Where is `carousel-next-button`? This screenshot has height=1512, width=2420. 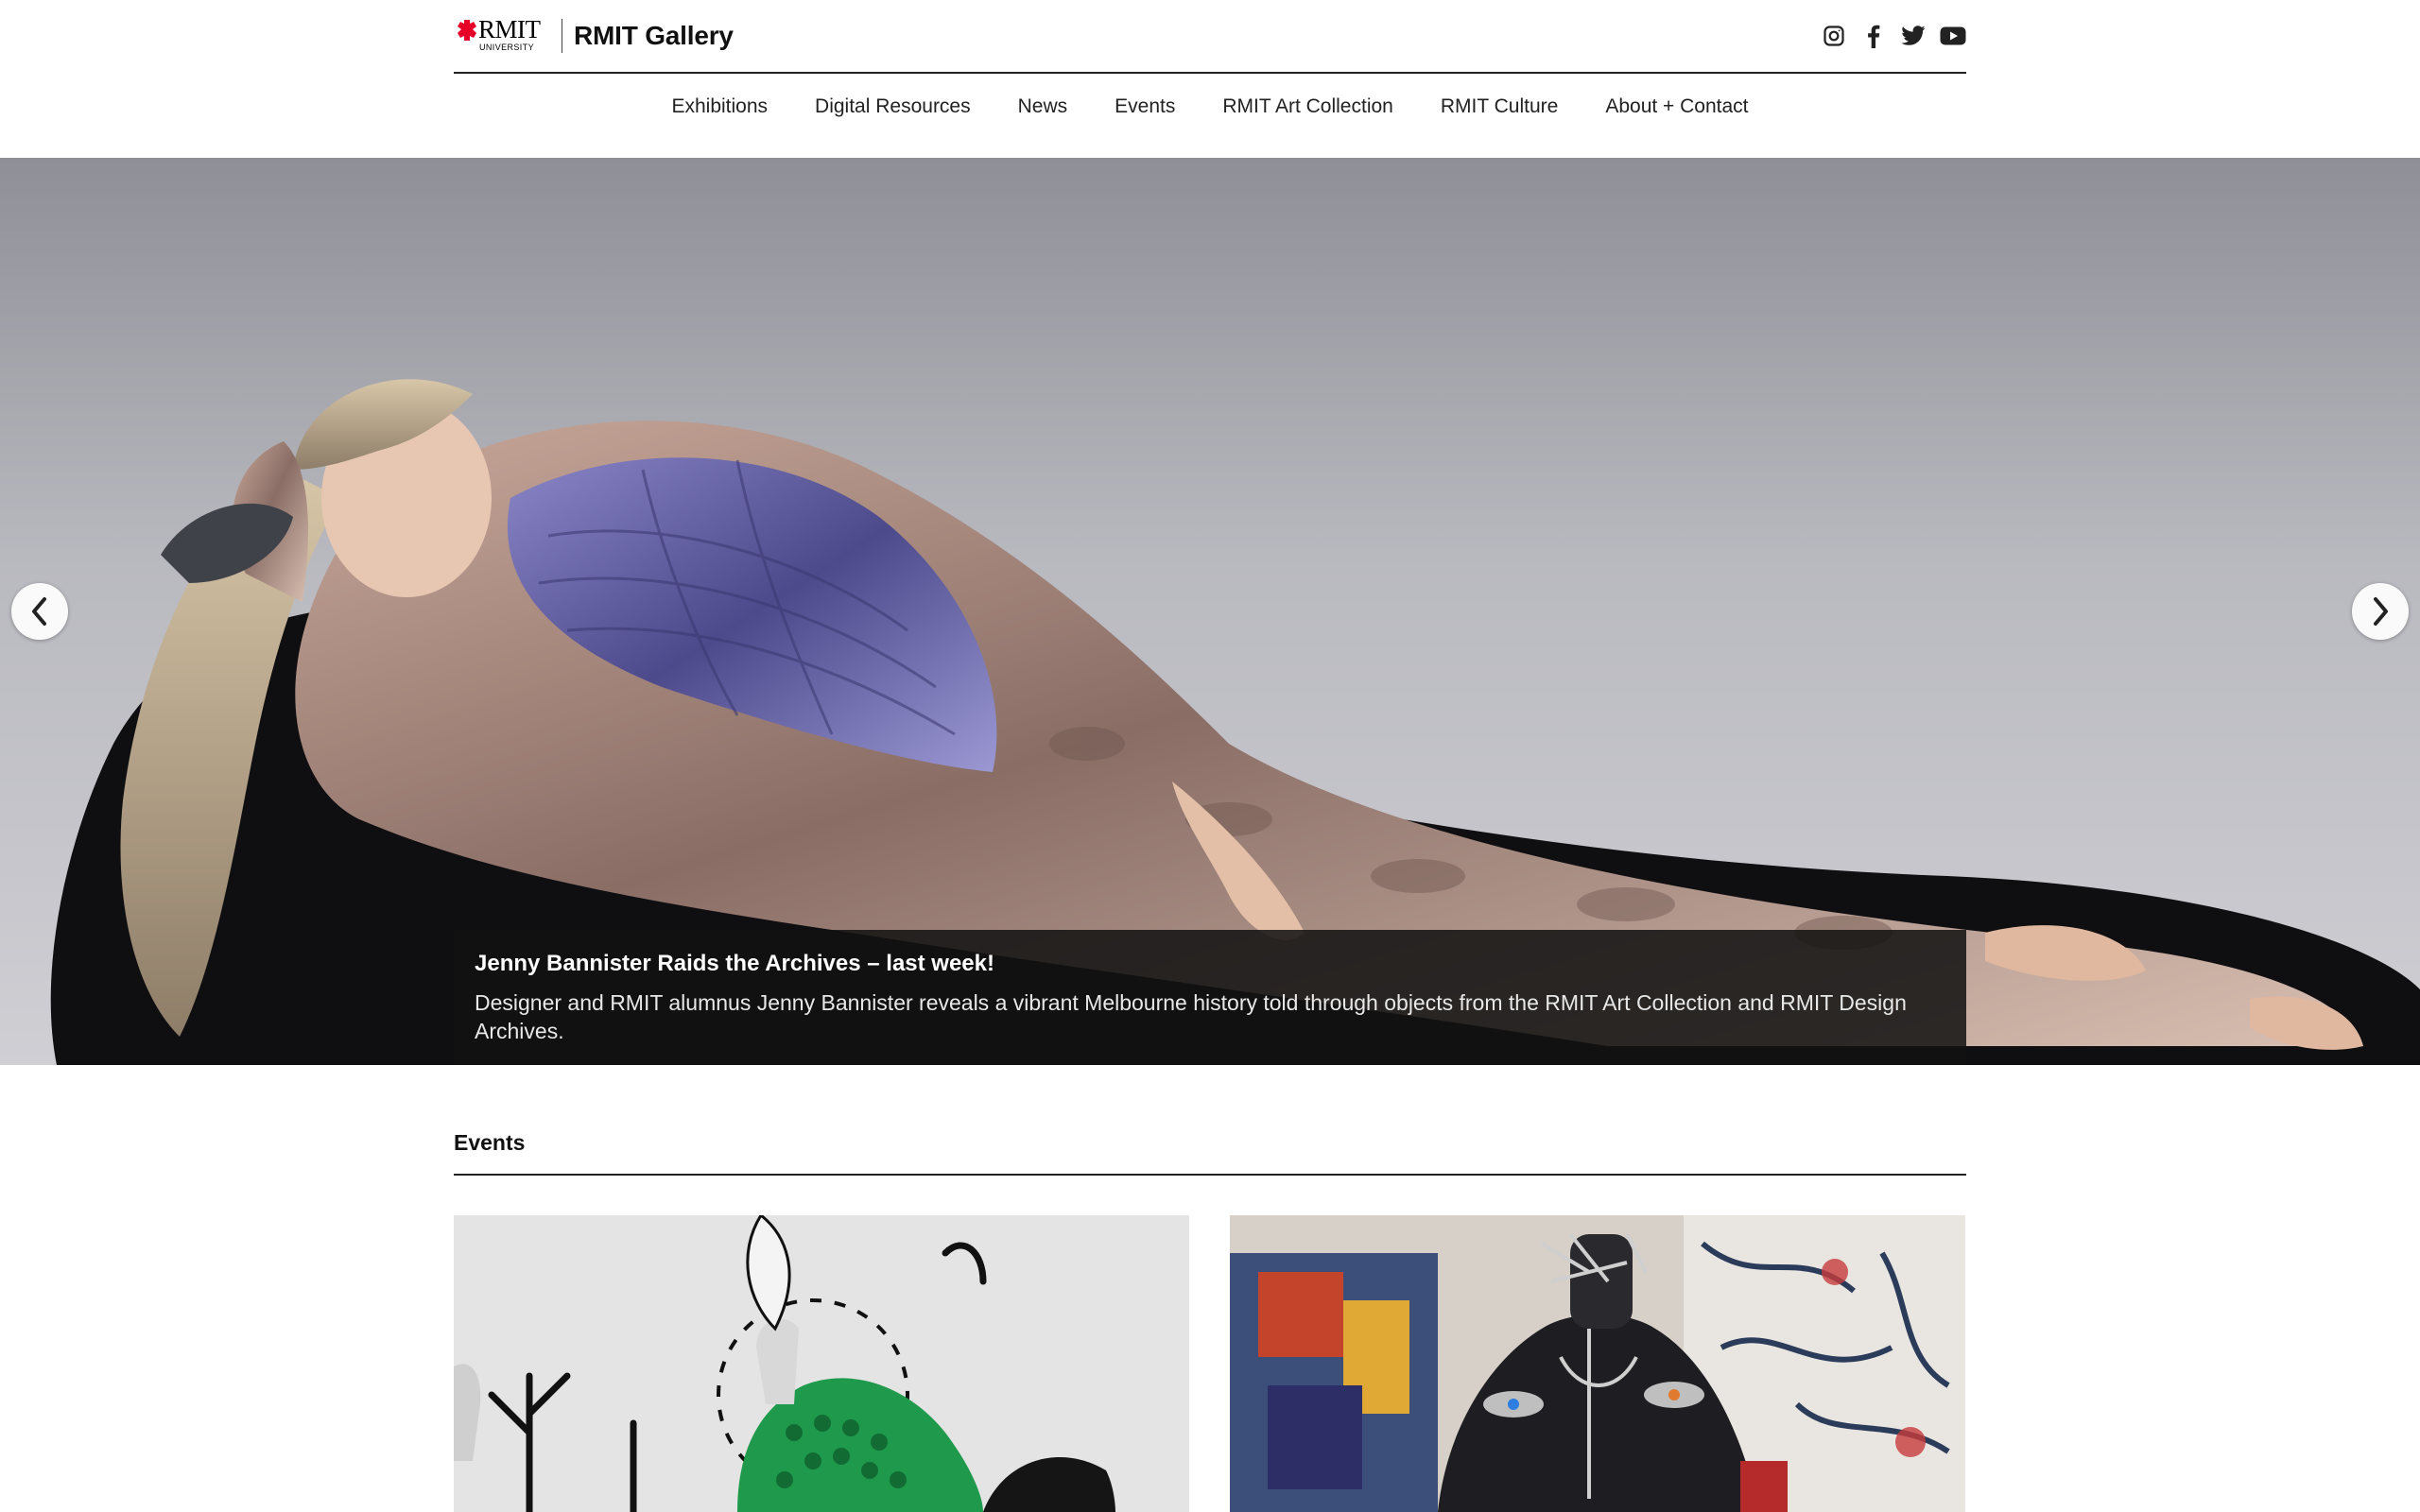 carousel-next-button is located at coordinates (2380, 611).